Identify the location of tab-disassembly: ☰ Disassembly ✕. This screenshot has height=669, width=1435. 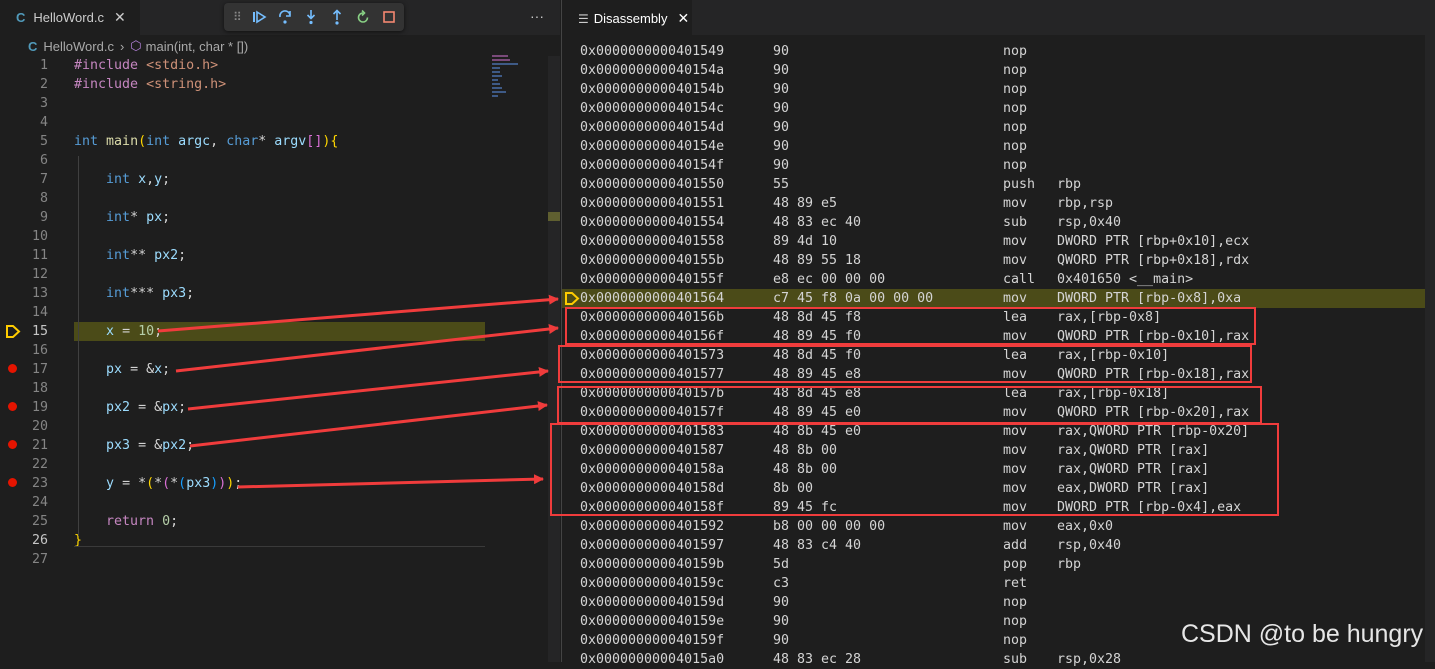
(627, 18).